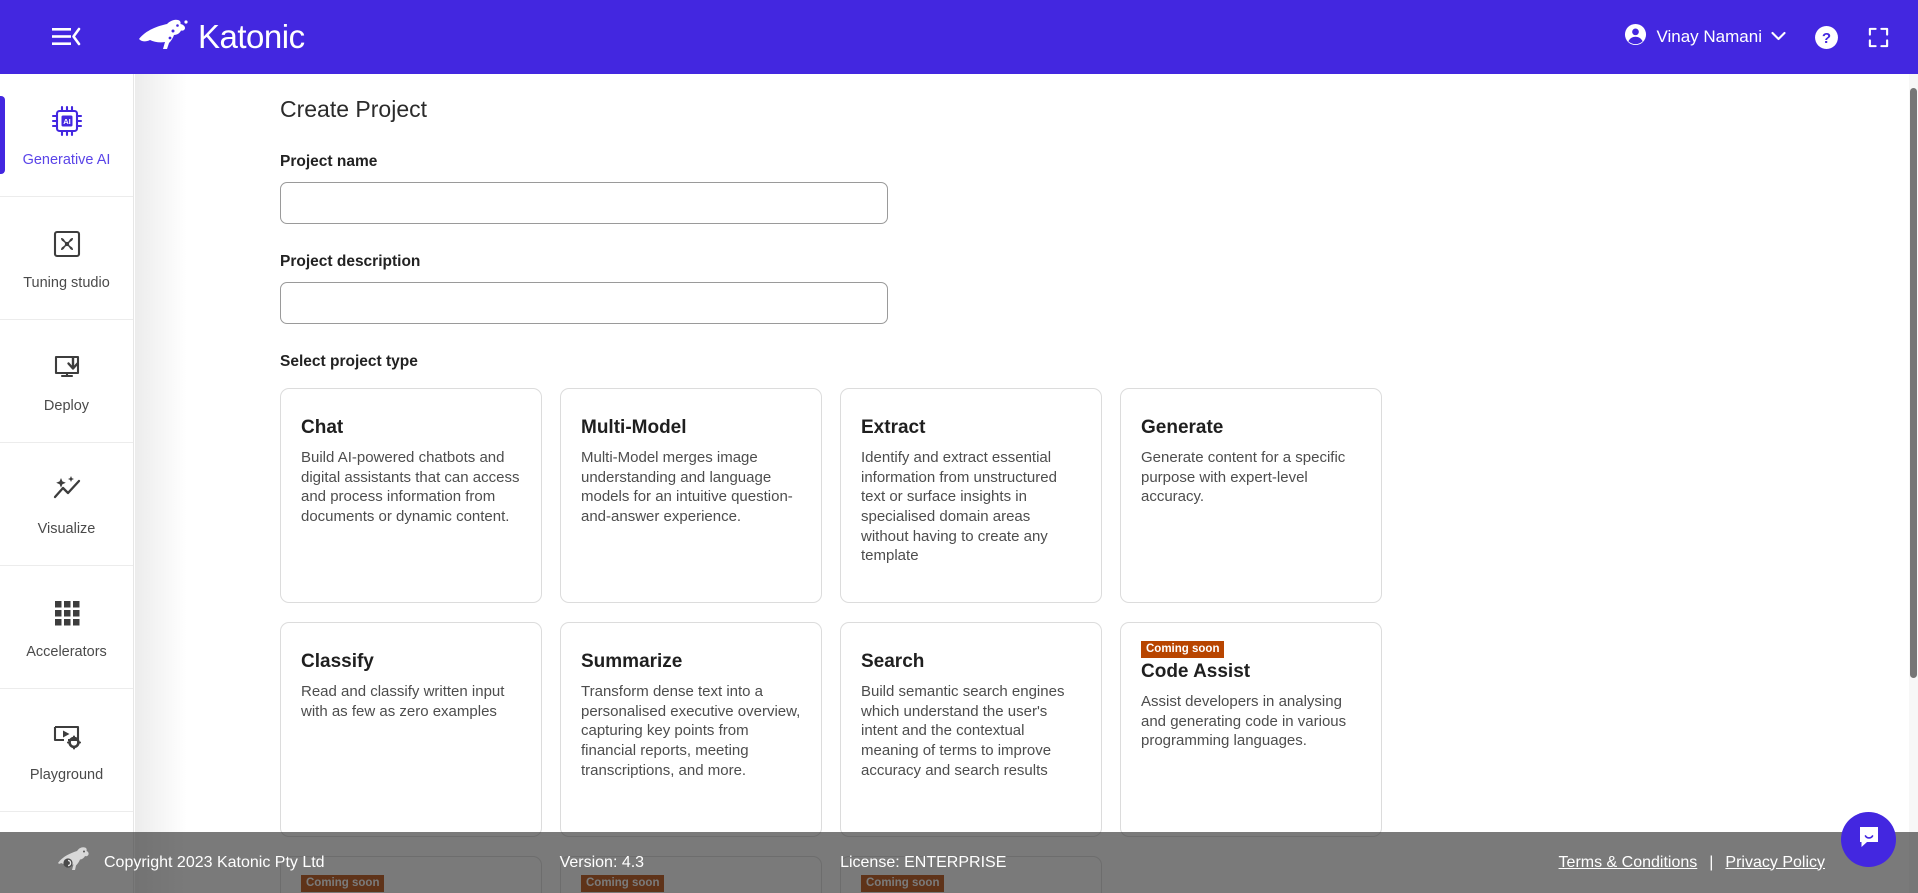 Image resolution: width=1918 pixels, height=893 pixels. What do you see at coordinates (66, 37) in the screenshot?
I see `hamburger-collapse-icon` at bounding box center [66, 37].